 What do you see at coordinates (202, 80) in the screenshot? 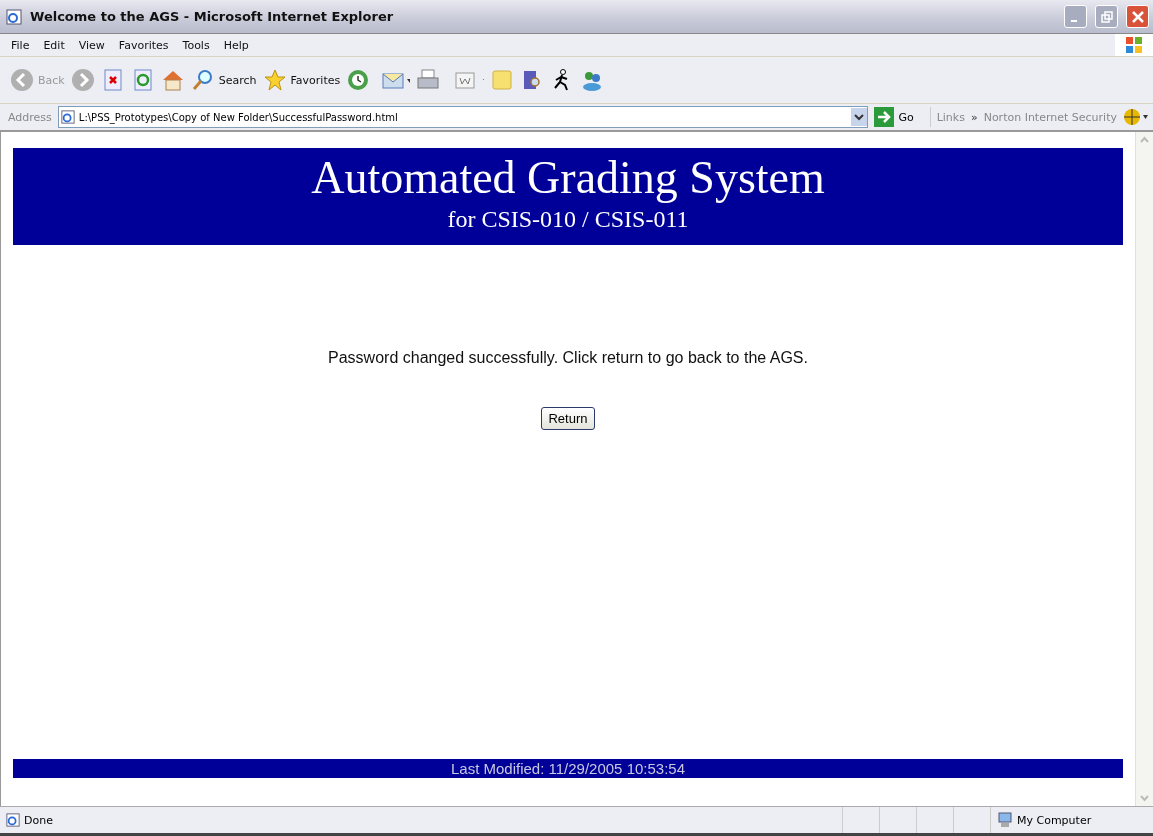
I see `search-icon` at bounding box center [202, 80].